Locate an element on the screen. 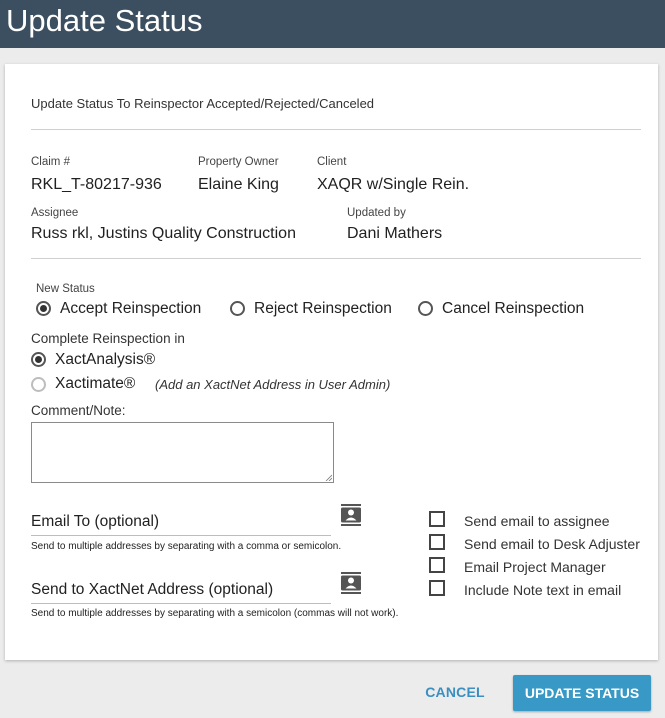  radio-reject-reinspection is located at coordinates (237, 308).